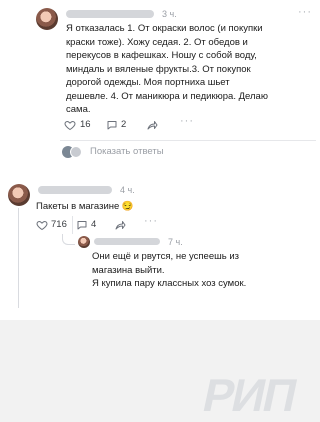 The width and height of the screenshot is (320, 422). What do you see at coordinates (148, 82) in the screenshot?
I see `comment-line: дорогой одежды. Моя портниха шьет` at bounding box center [148, 82].